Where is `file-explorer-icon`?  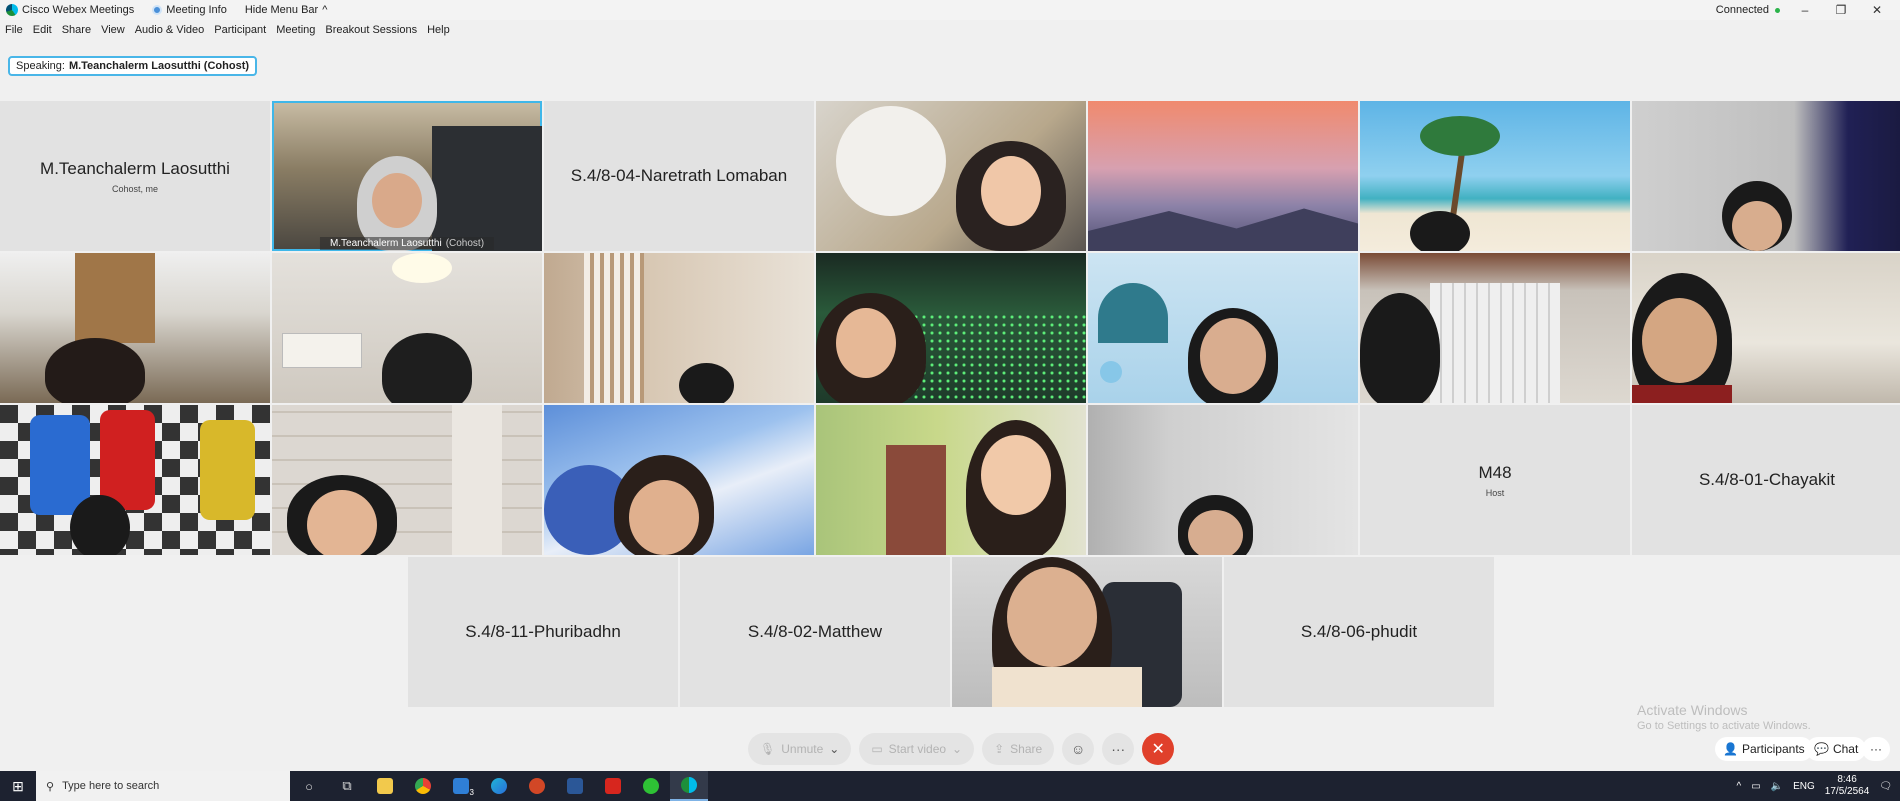
file-explorer-icon is located at coordinates (385, 786).